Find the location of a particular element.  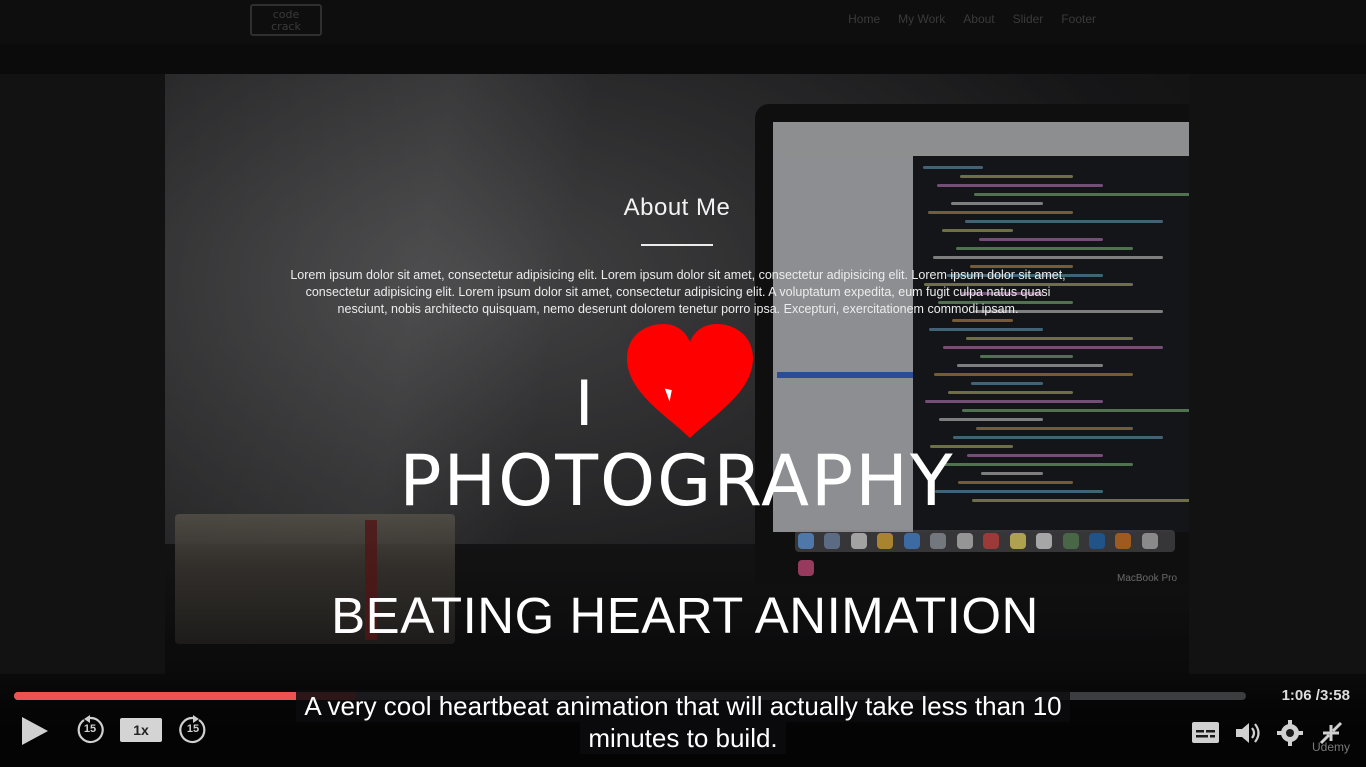

logo-bottom-text: crack is located at coordinates (286, 26).